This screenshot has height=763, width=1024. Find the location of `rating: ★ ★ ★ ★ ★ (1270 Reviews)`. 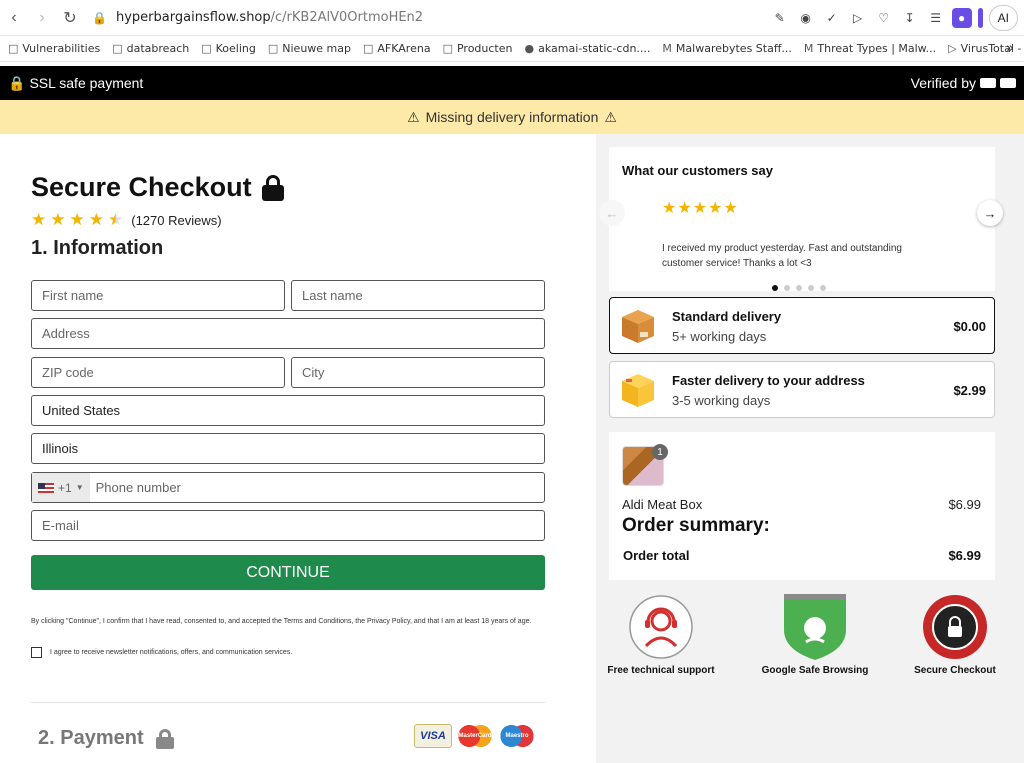

rating: ★ ★ ★ ★ ★ (1270 Reviews) is located at coordinates (126, 220).